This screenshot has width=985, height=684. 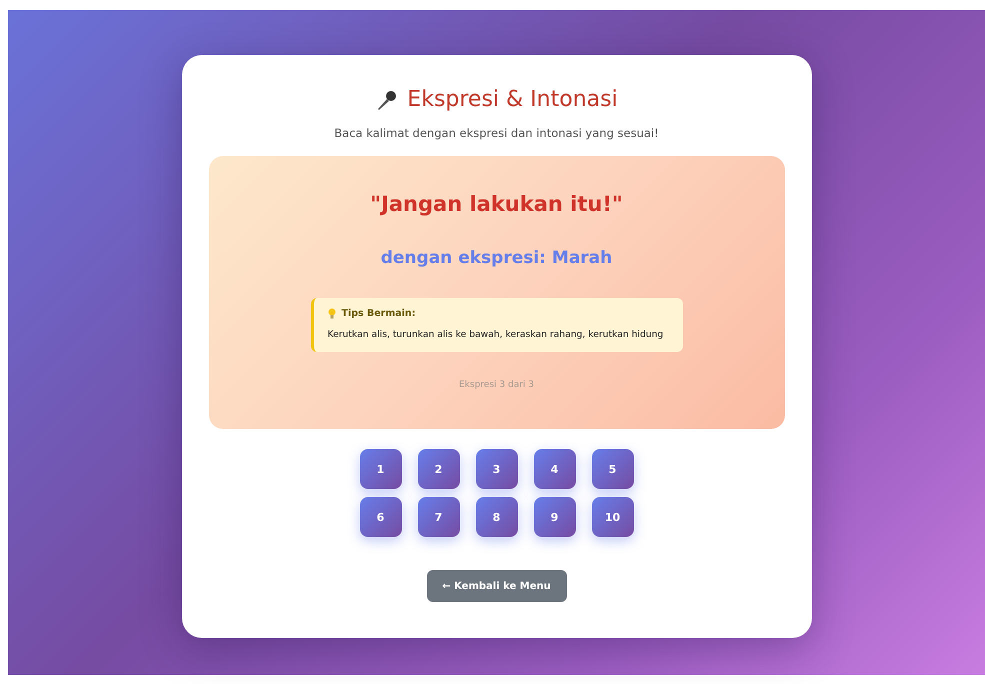 What do you see at coordinates (332, 313) in the screenshot?
I see `lightbulb-icon` at bounding box center [332, 313].